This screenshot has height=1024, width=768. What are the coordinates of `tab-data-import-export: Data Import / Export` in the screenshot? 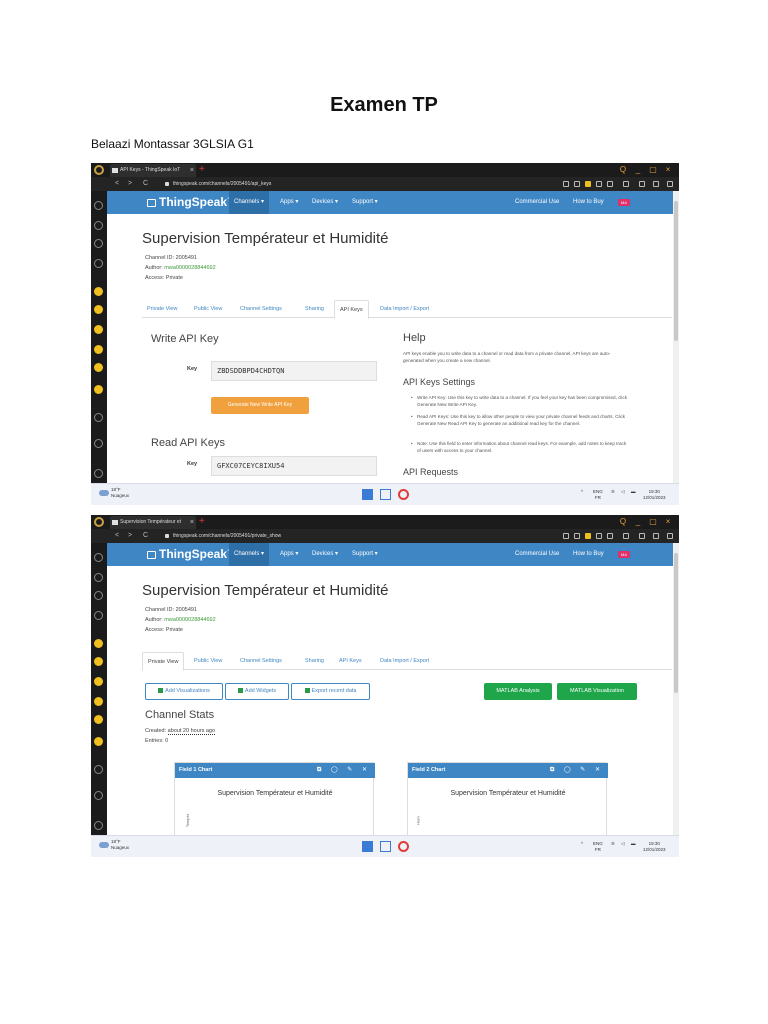 It's located at (404, 661).